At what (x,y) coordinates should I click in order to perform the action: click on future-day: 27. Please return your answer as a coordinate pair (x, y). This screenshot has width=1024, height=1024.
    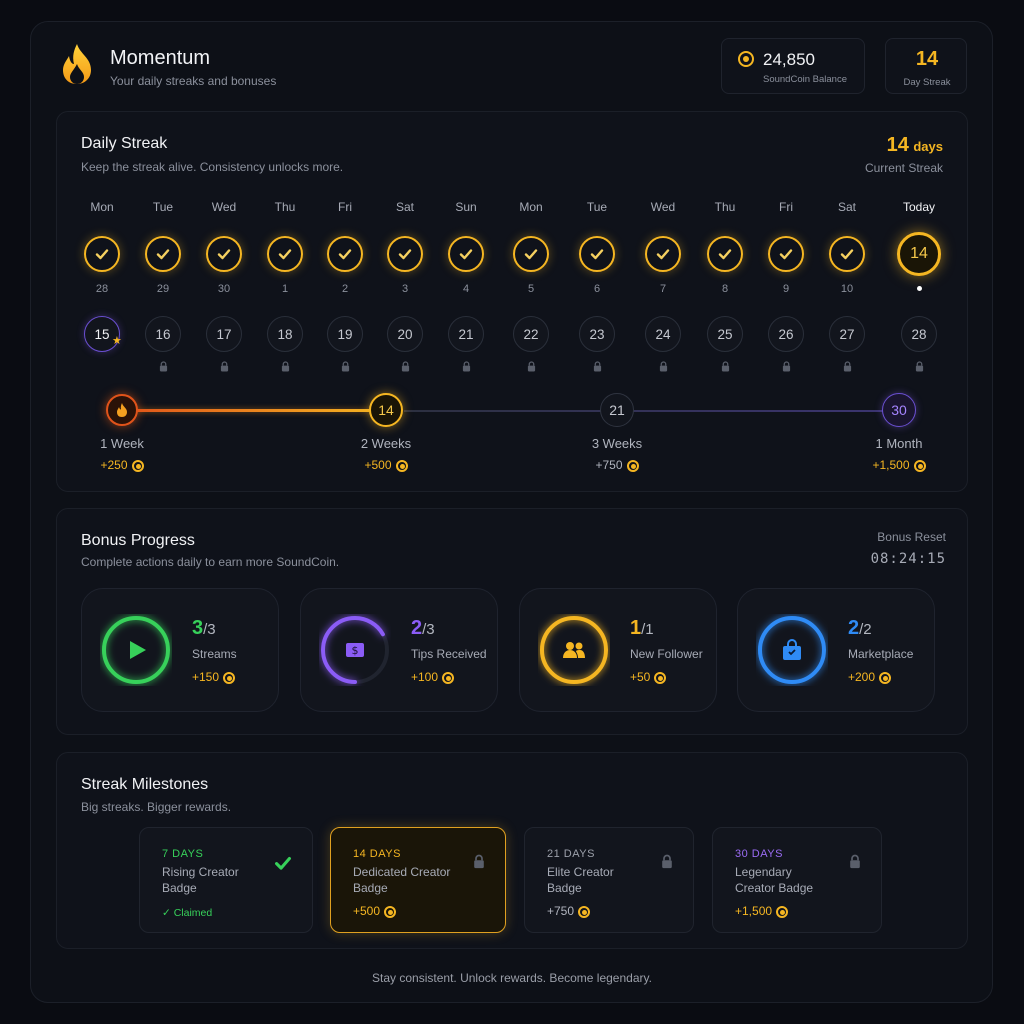
    Looking at the image, I should click on (847, 334).